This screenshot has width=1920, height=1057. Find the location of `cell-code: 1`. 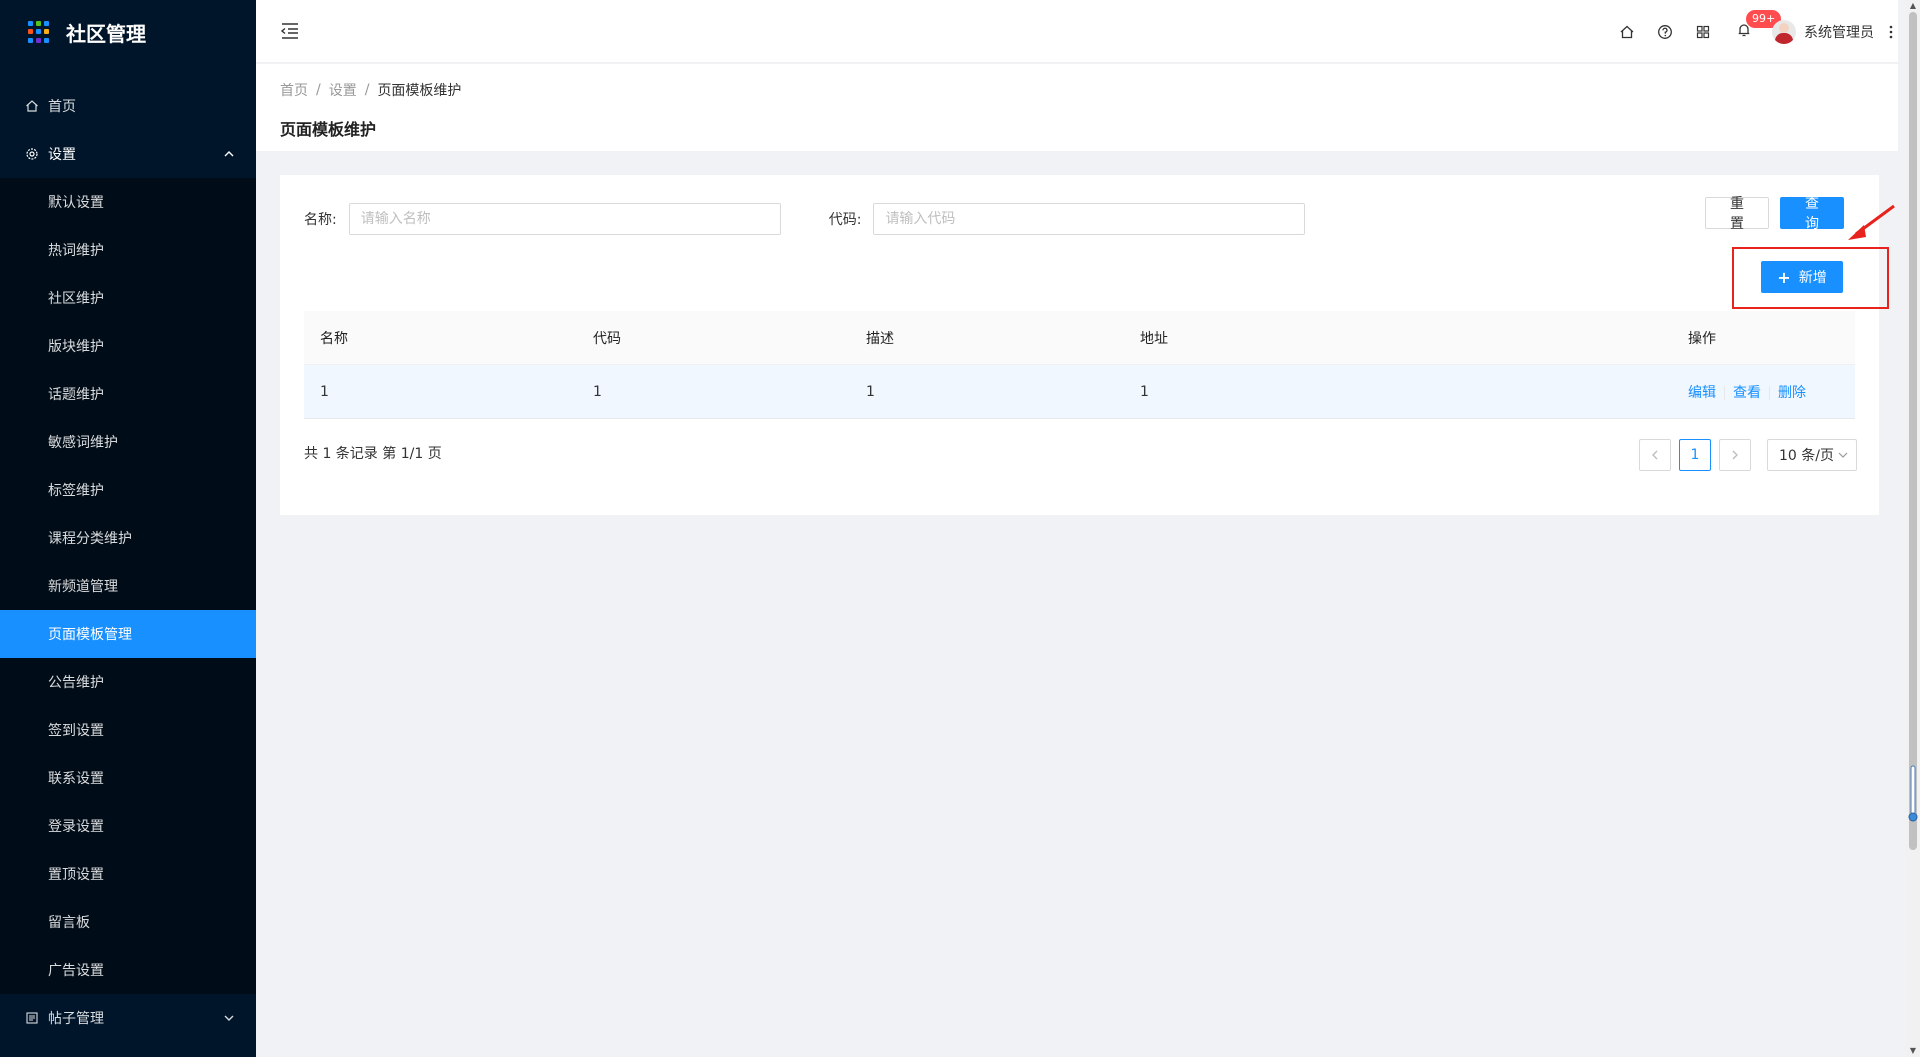

cell-code: 1 is located at coordinates (597, 391).